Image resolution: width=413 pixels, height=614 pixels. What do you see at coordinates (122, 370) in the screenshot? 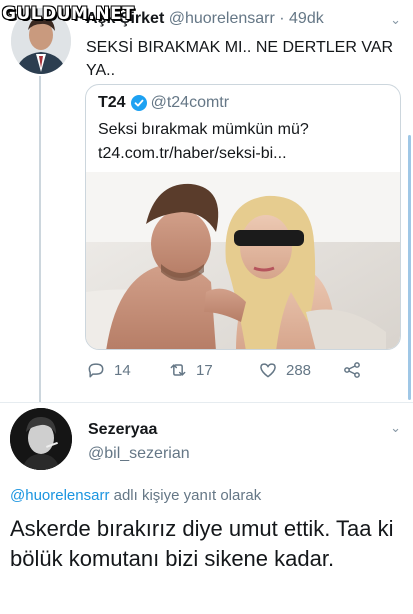
I see `reply-count: 14` at bounding box center [122, 370].